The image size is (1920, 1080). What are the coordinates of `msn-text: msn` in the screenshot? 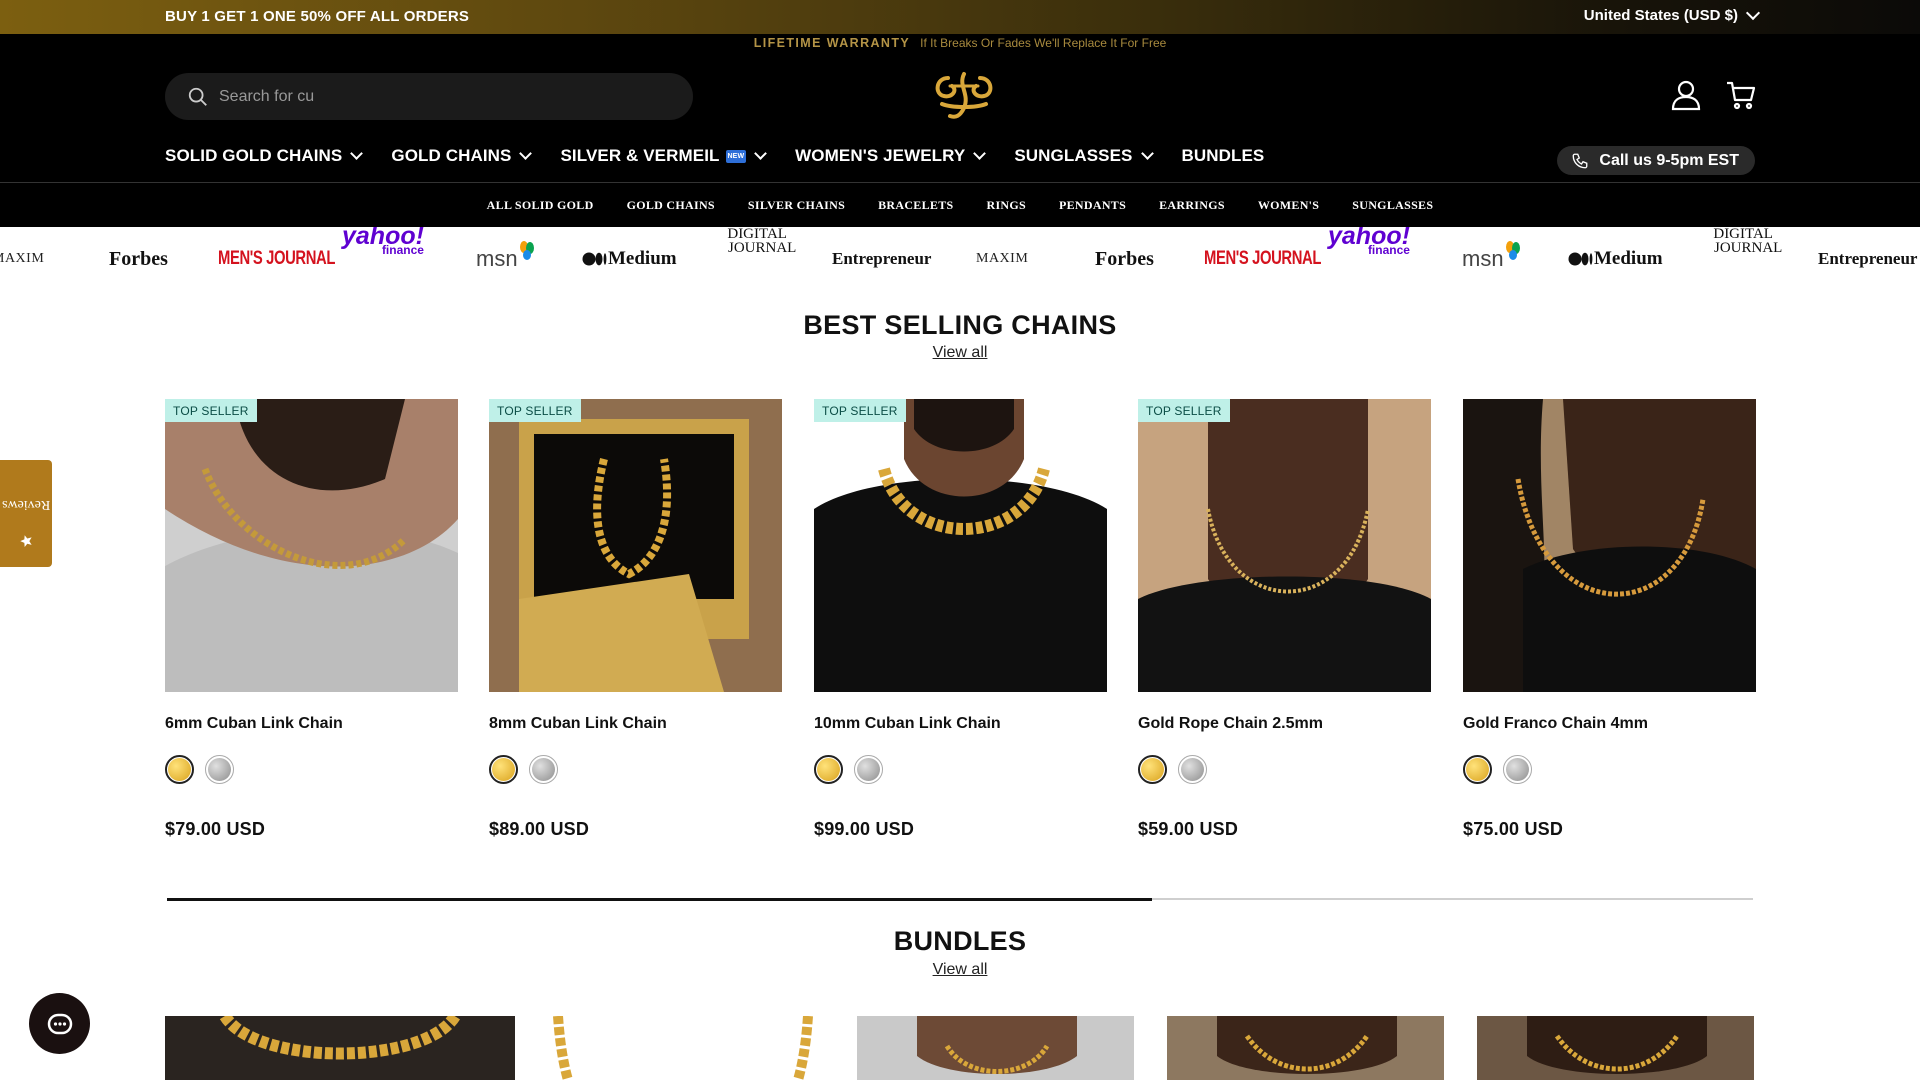 It's located at (497, 258).